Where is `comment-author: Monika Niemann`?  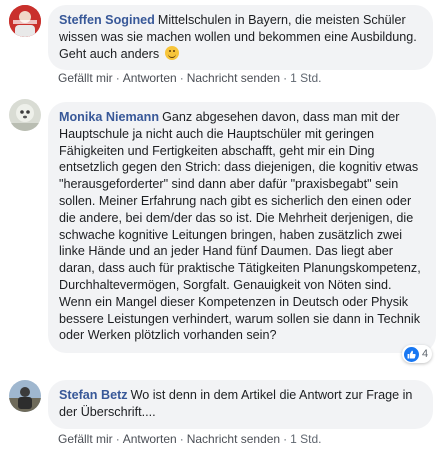
comment-author: Monika Niemann is located at coordinates (109, 117).